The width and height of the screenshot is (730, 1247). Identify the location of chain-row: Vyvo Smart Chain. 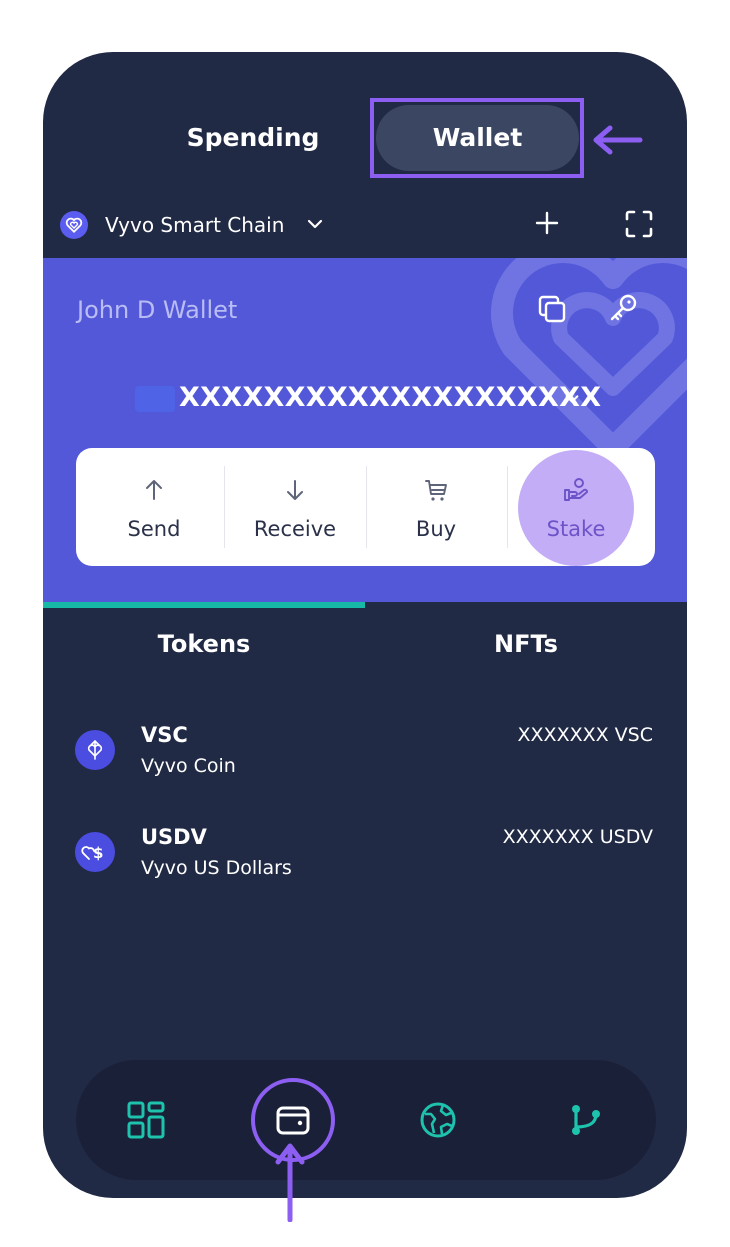
(365, 229).